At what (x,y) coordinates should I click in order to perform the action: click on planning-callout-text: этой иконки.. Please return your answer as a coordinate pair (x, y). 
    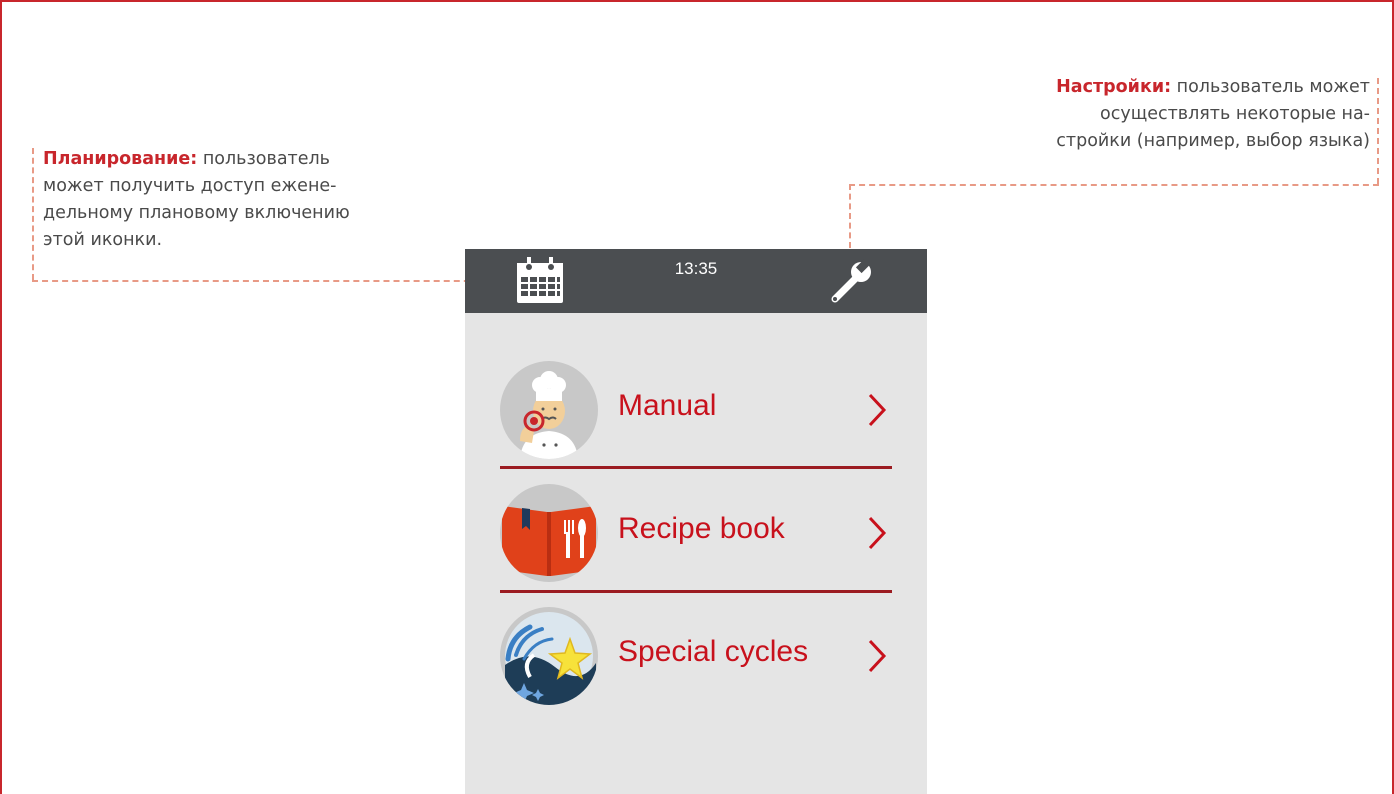
    Looking at the image, I should click on (103, 240).